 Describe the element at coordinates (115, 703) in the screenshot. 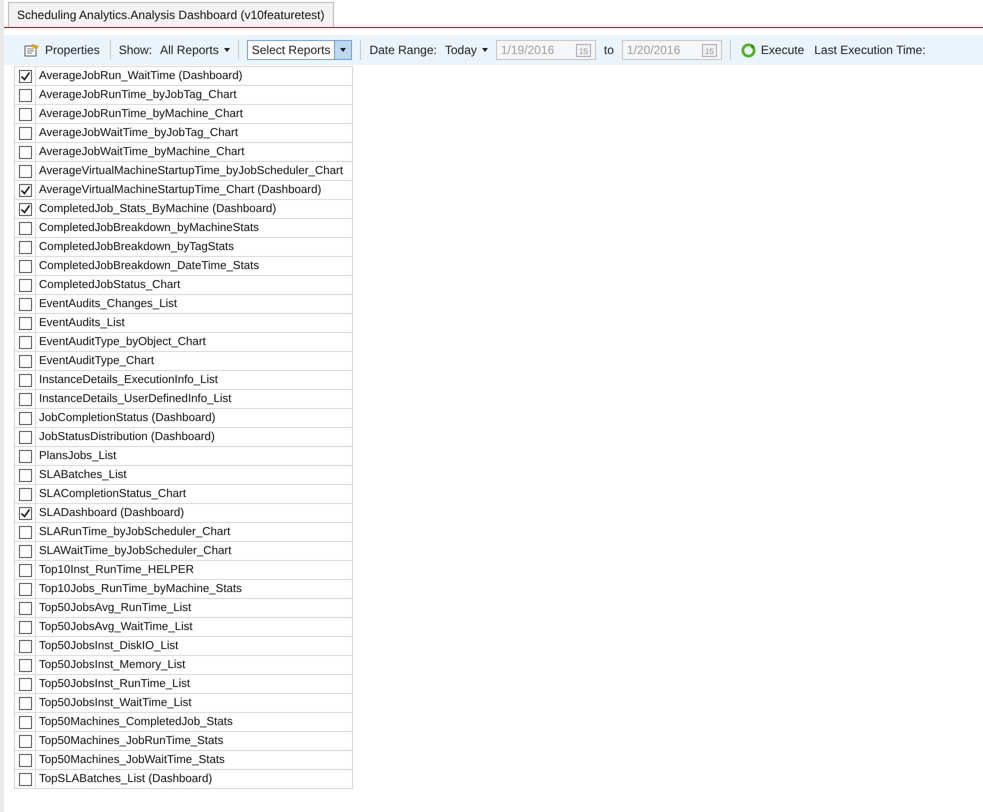

I see `report-name: Top50JobsInst_WaitTime_List` at that location.